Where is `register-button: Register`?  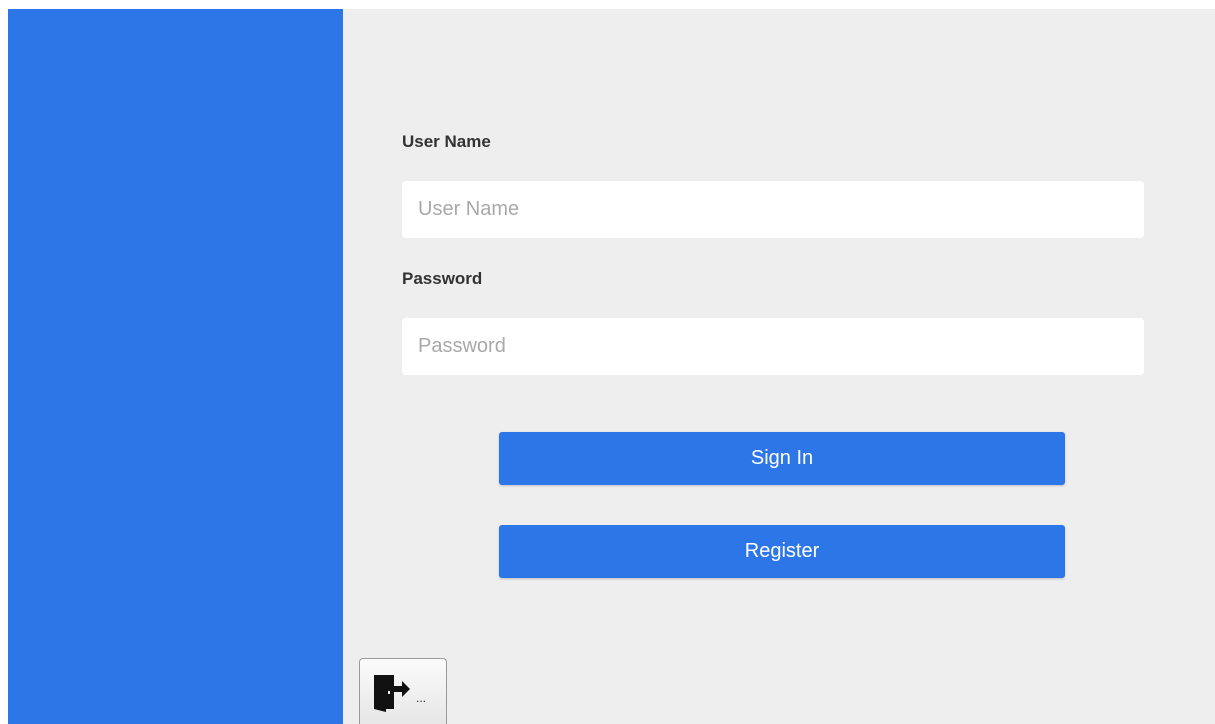
register-button: Register is located at coordinates (782, 551).